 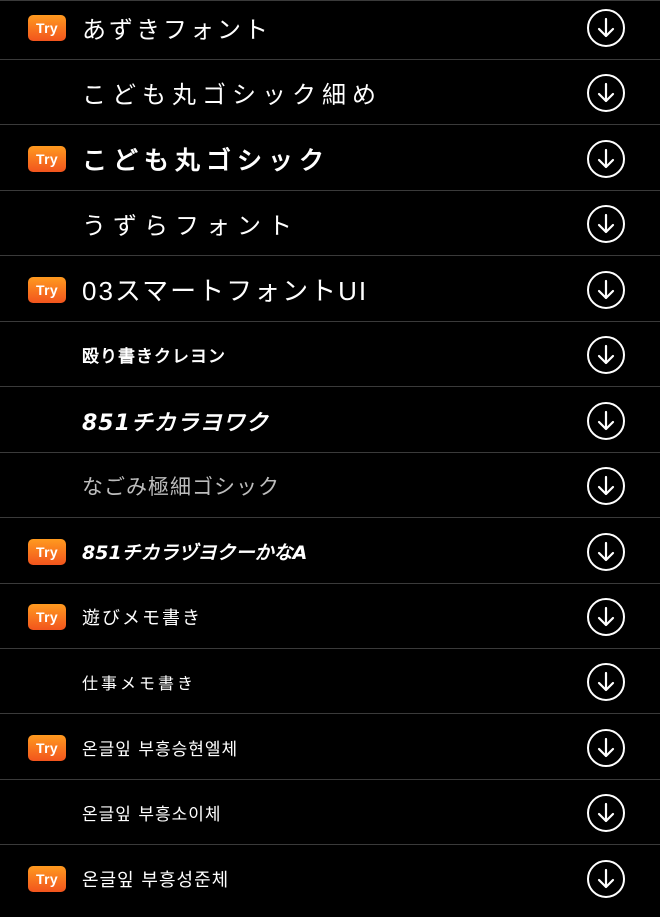 I want to click on font-row: Try 851チカラヅヨクーかなA, so click(x=330, y=552).